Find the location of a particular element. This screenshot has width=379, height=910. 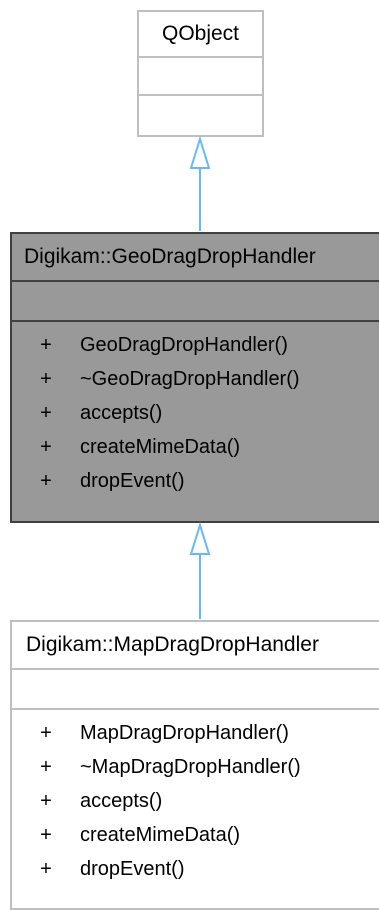

edge-map-to-geo is located at coordinates (200, 570).